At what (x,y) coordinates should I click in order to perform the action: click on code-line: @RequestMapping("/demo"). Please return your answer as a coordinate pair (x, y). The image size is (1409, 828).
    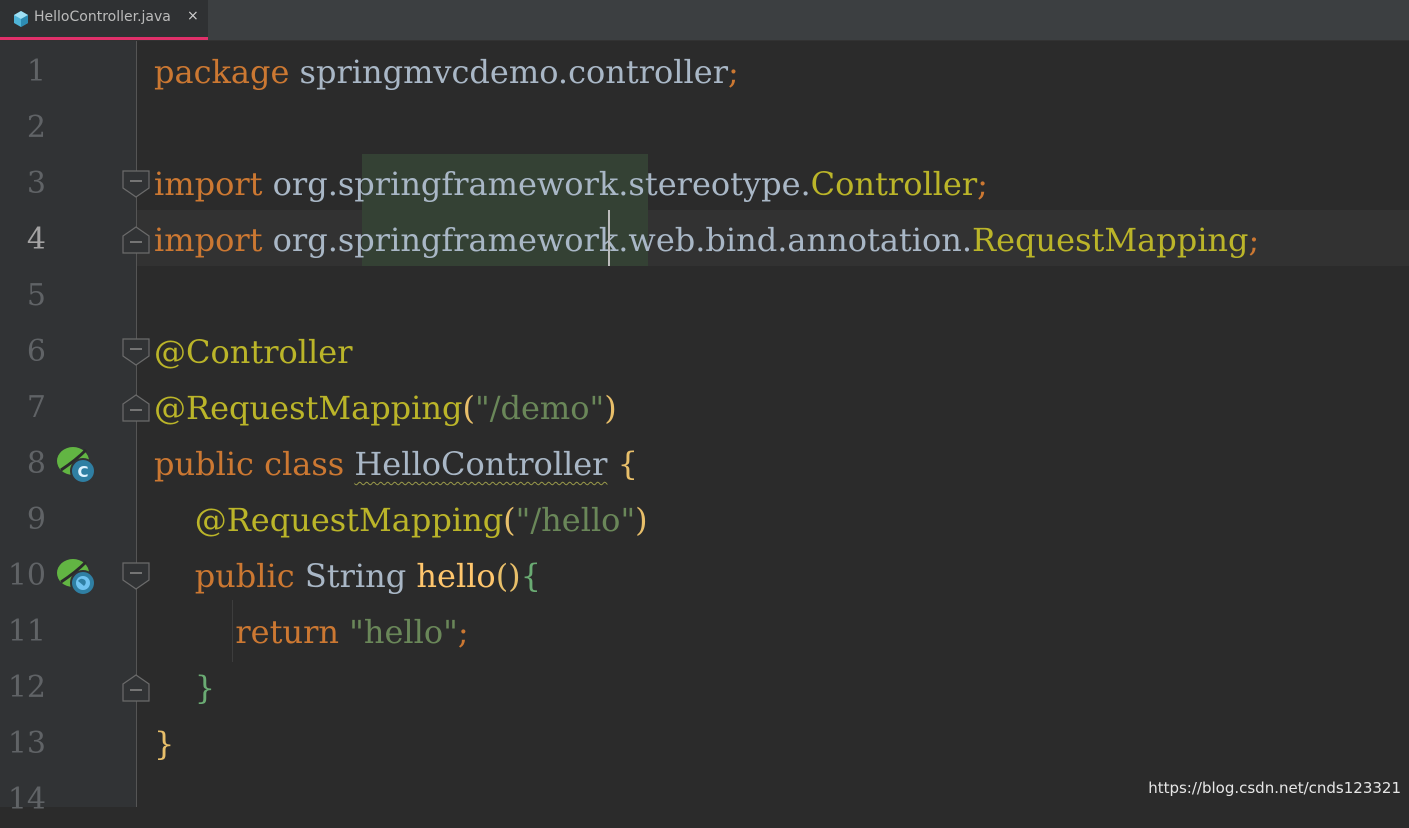
    Looking at the image, I should click on (385, 408).